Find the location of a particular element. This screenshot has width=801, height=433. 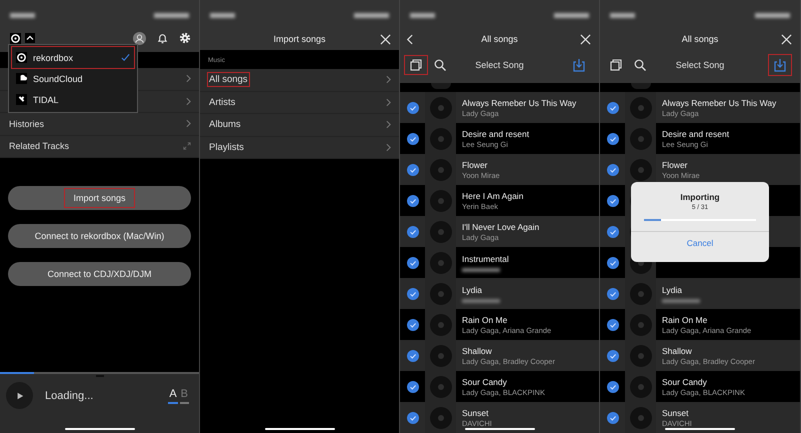

source-menu-item: rekordbox is located at coordinates (73, 57).